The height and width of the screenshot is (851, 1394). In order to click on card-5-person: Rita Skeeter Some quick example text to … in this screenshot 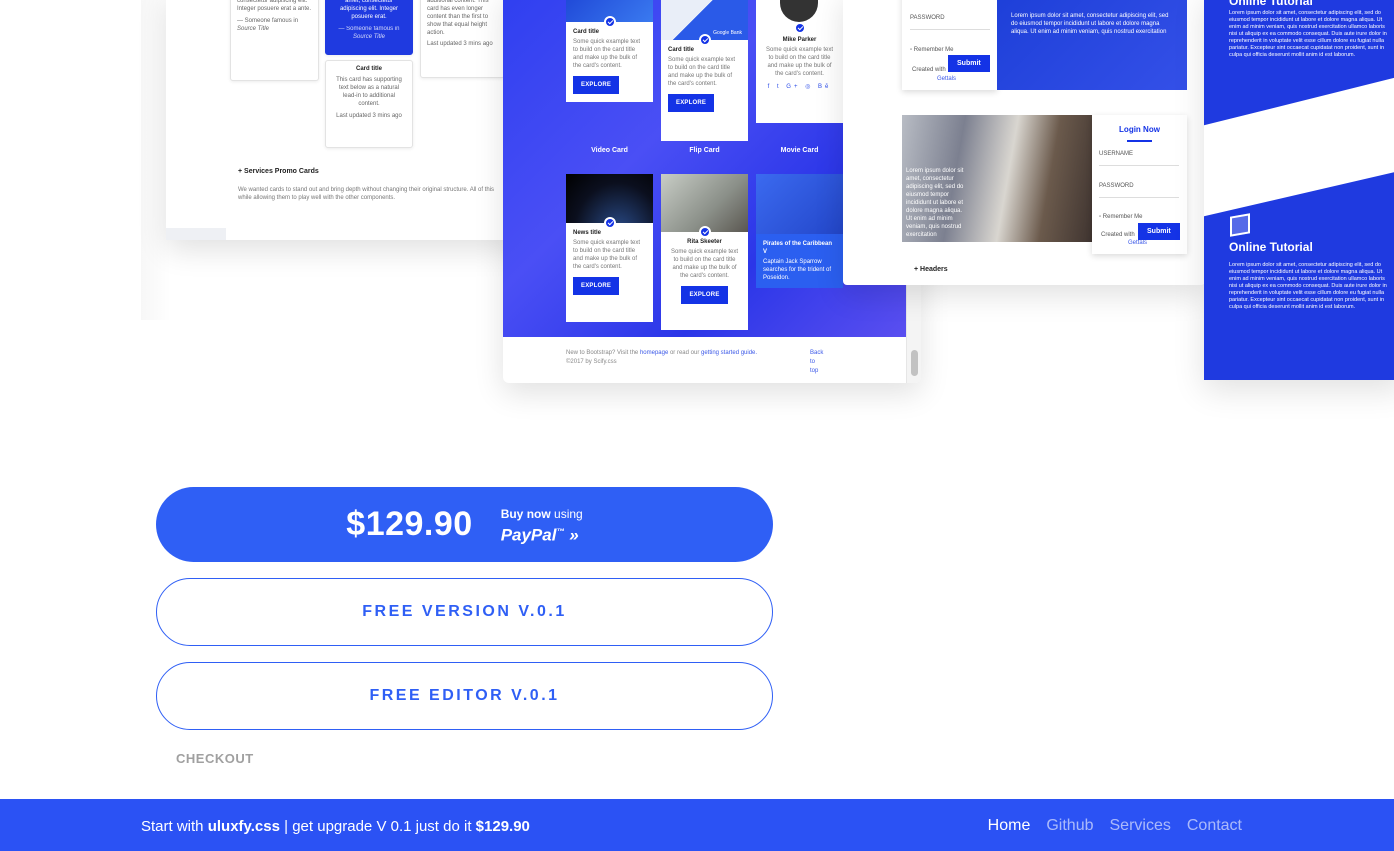, I will do `click(704, 252)`.